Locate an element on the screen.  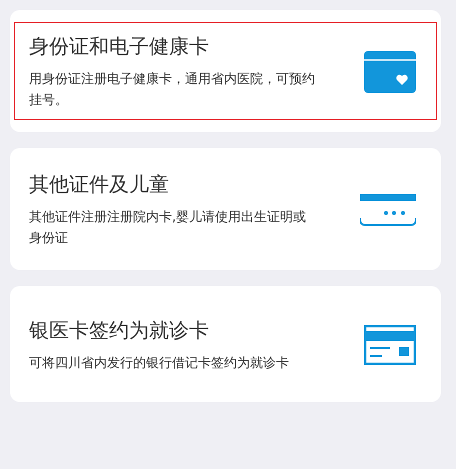
card-dots-icon is located at coordinates (388, 210).